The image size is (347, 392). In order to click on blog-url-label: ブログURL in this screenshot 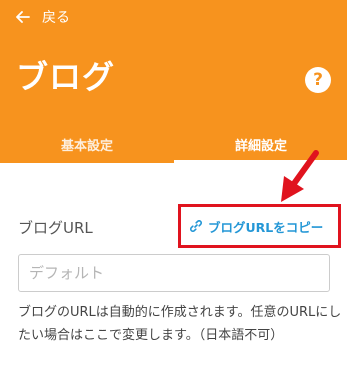, I will do `click(55, 228)`.